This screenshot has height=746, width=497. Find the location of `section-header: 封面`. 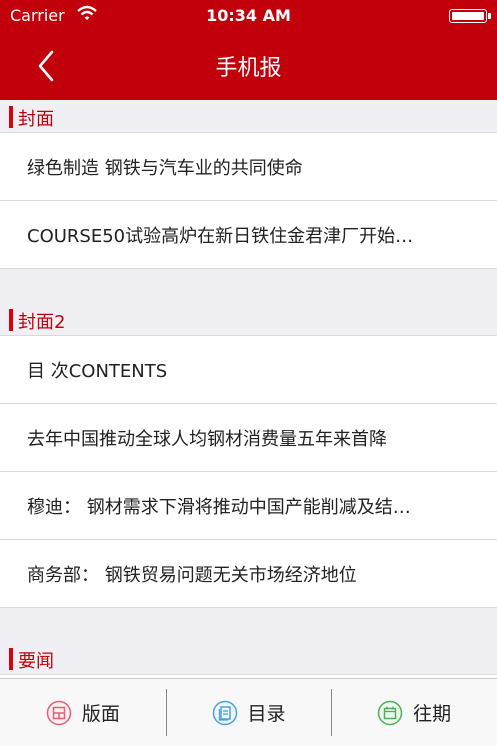

section-header: 封面 is located at coordinates (248, 116).